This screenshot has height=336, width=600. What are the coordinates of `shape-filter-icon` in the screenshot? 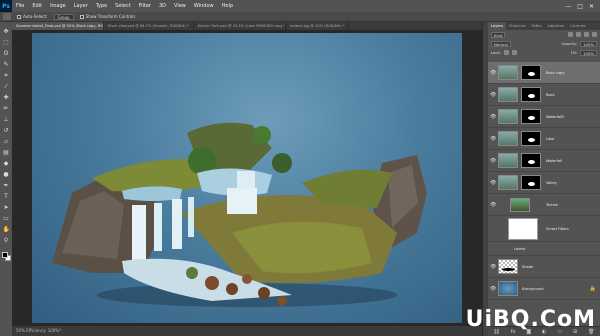 It's located at (594, 34).